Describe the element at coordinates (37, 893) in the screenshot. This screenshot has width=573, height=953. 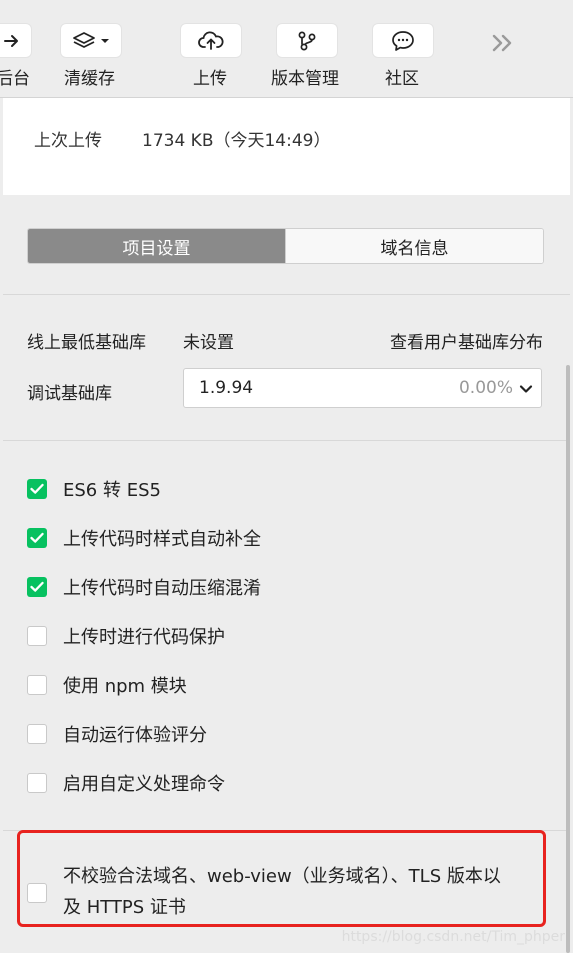
I see `skip-domain-check-checkbox` at that location.